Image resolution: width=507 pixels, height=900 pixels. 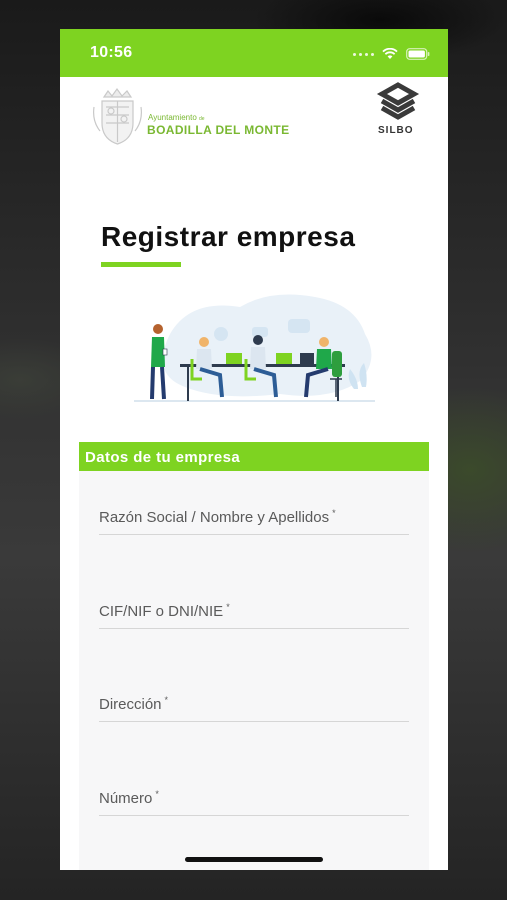 What do you see at coordinates (398, 101) in the screenshot?
I see `silbo-logo-icon` at bounding box center [398, 101].